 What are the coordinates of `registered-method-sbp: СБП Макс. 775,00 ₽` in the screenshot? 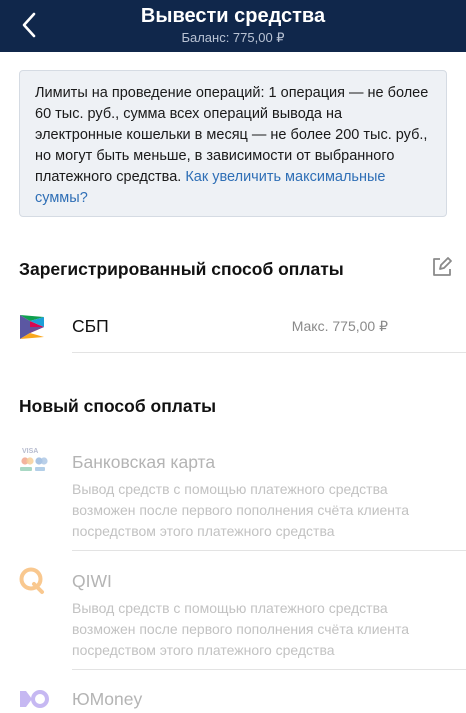 It's located at (233, 326).